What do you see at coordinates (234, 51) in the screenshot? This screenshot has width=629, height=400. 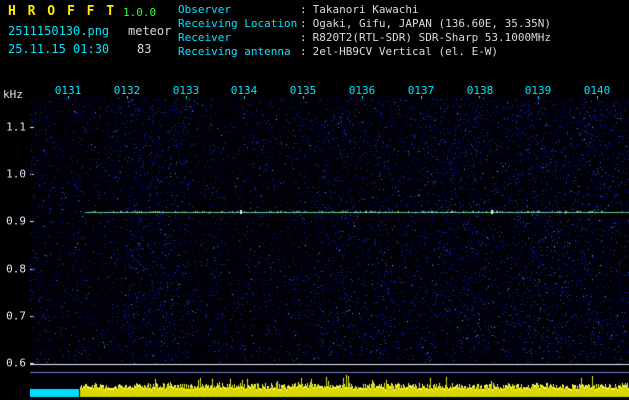 I see `info-label: Receiving antenna` at bounding box center [234, 51].